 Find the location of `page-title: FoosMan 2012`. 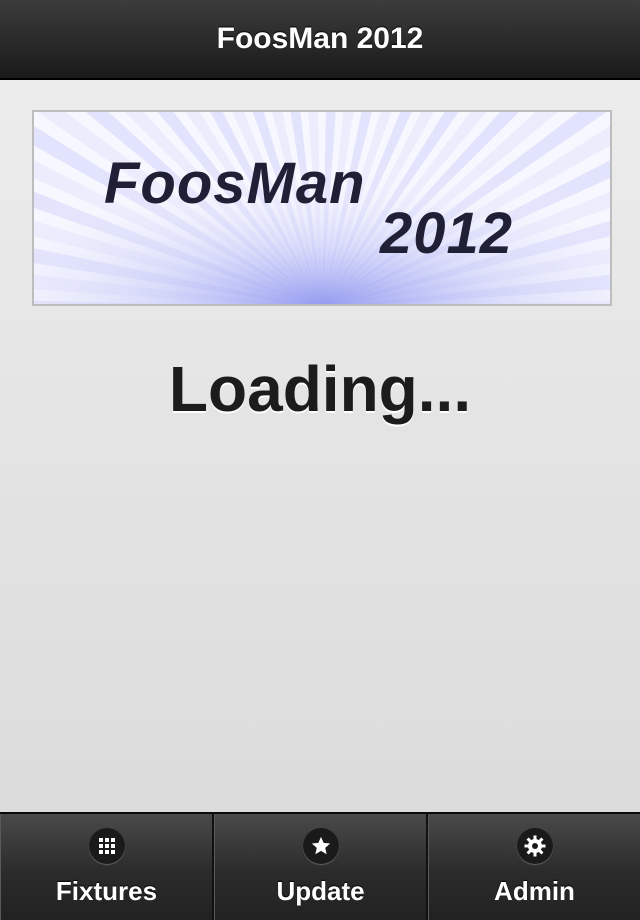

page-title: FoosMan 2012 is located at coordinates (320, 38).